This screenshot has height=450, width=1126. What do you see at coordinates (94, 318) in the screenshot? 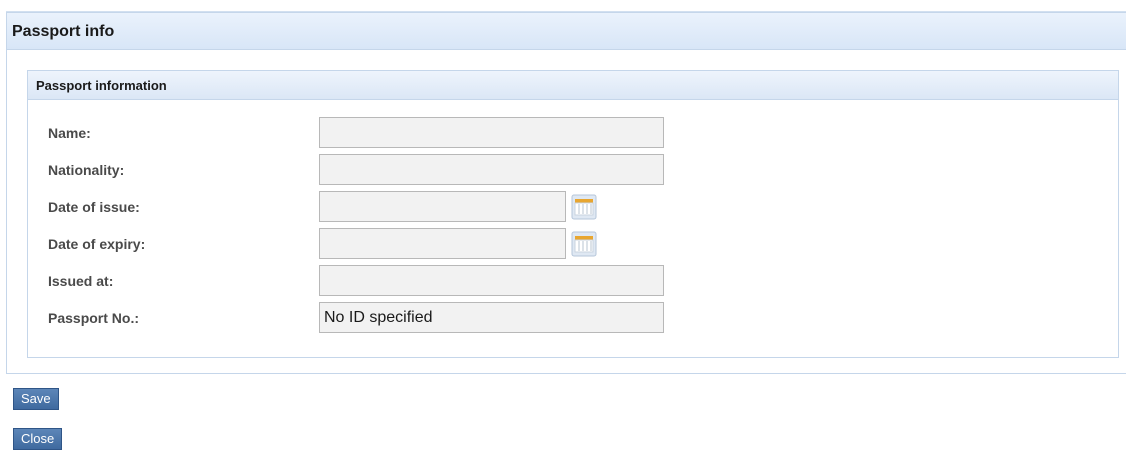
I see `passport-no-label: Passport No.:` at bounding box center [94, 318].